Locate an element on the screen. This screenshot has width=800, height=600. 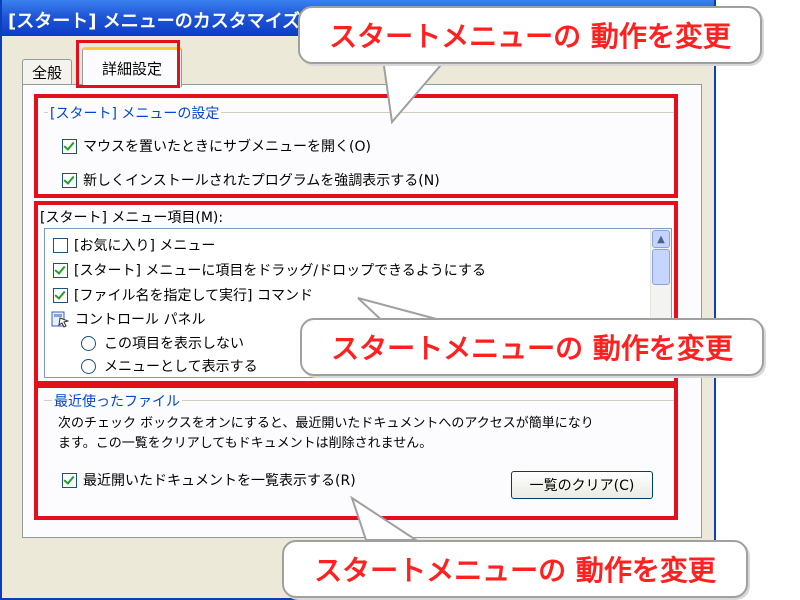
menu-items-label: [スタート] メニュー項目(M): is located at coordinates (132, 218).